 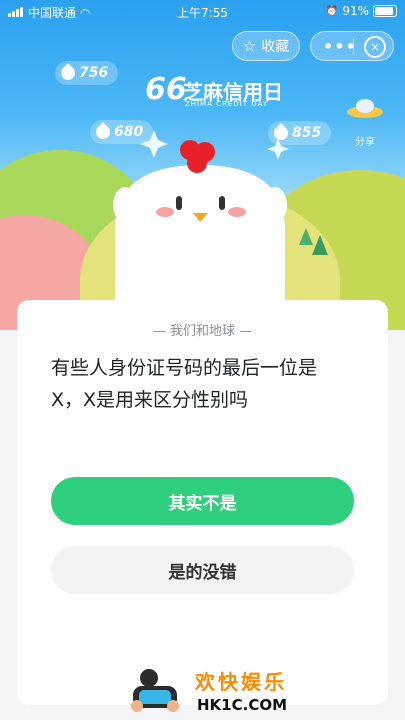 What do you see at coordinates (242, 705) in the screenshot?
I see `watermark-url: HK1C.COM` at bounding box center [242, 705].